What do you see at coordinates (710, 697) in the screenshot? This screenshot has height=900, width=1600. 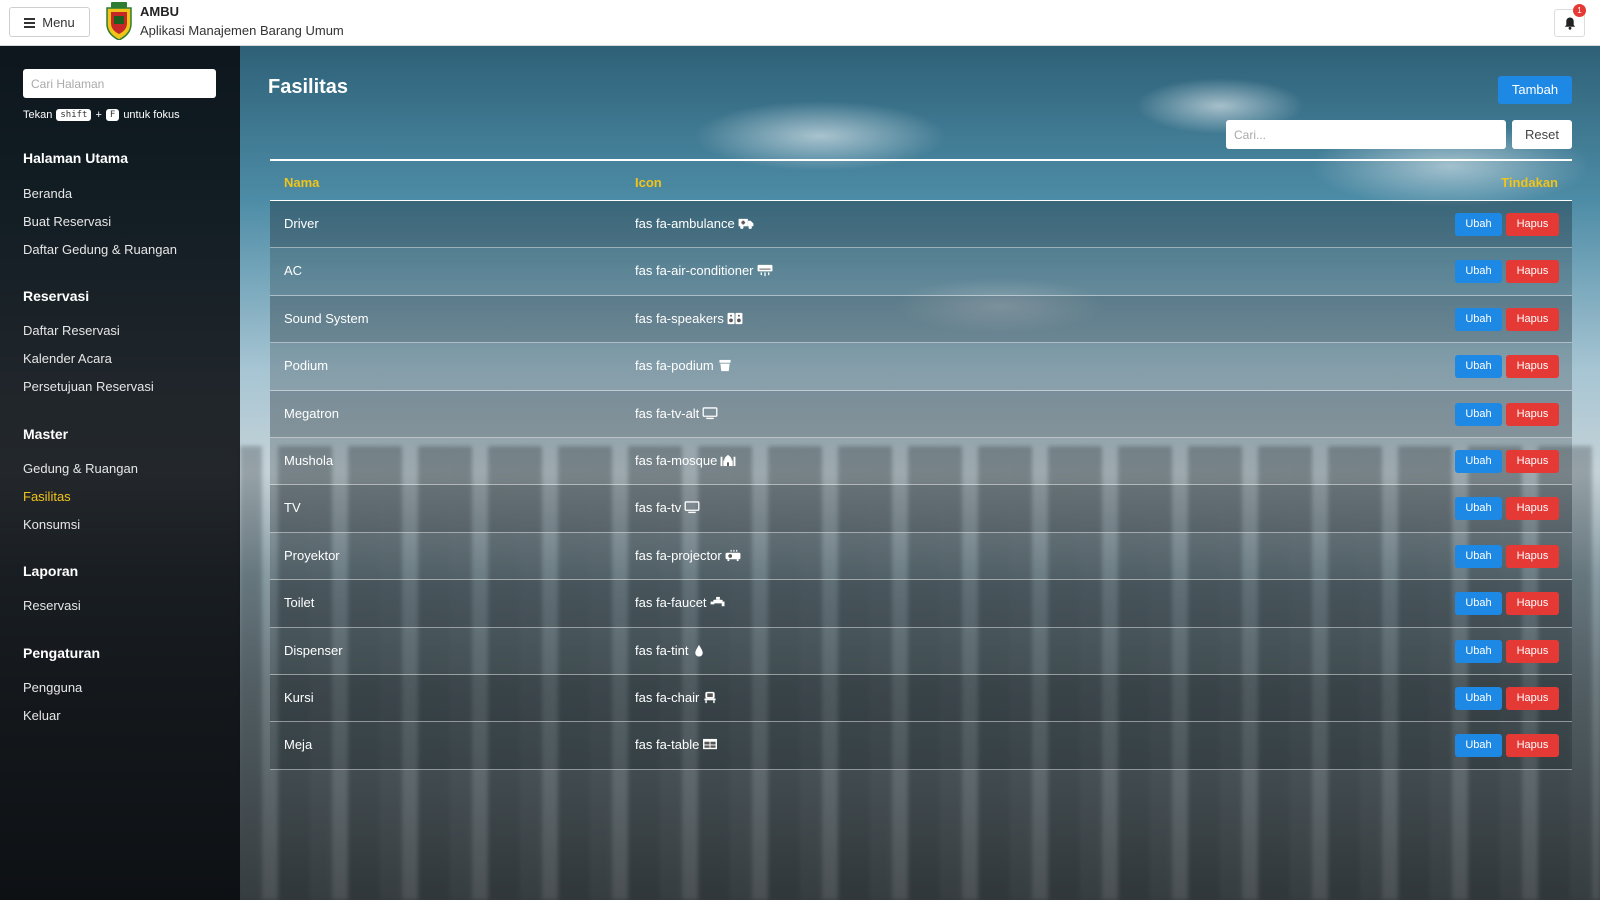 I see `chair-icon` at bounding box center [710, 697].